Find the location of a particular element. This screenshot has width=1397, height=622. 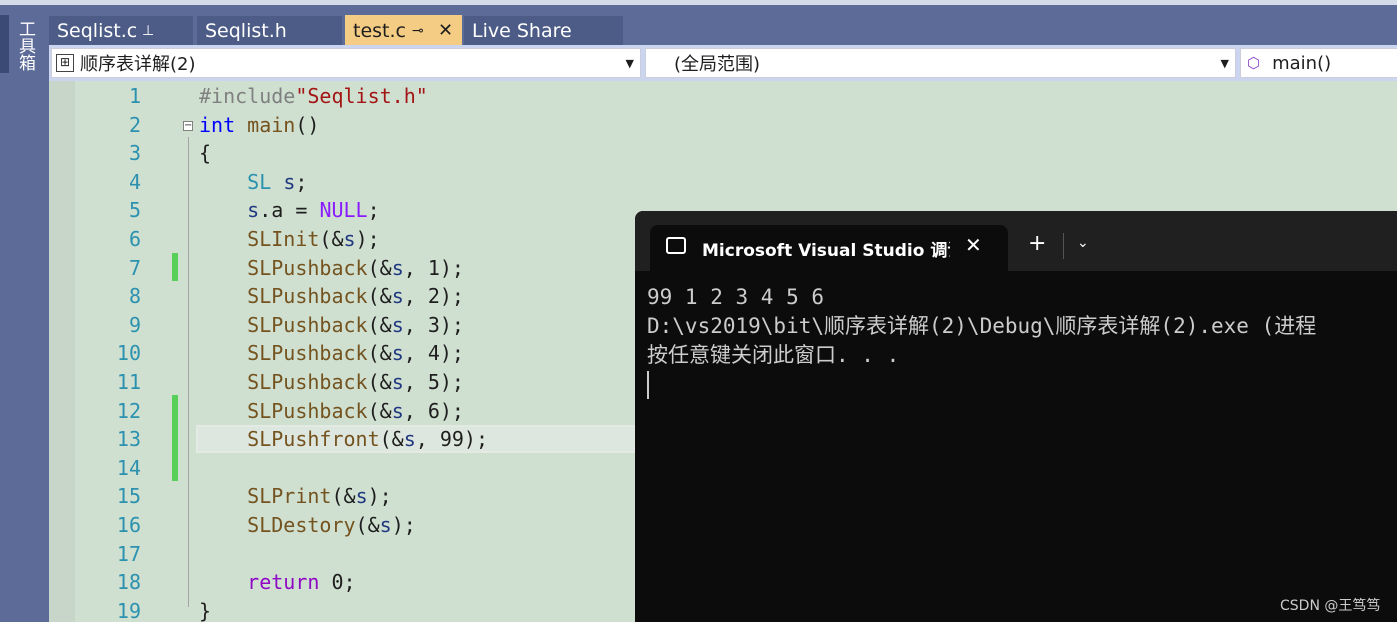

code-line: 16 SLDestory(&s); is located at coordinates (342, 525).